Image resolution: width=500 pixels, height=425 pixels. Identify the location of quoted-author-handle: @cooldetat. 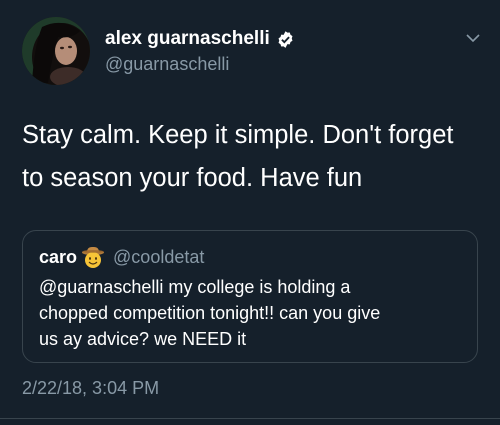
(159, 256).